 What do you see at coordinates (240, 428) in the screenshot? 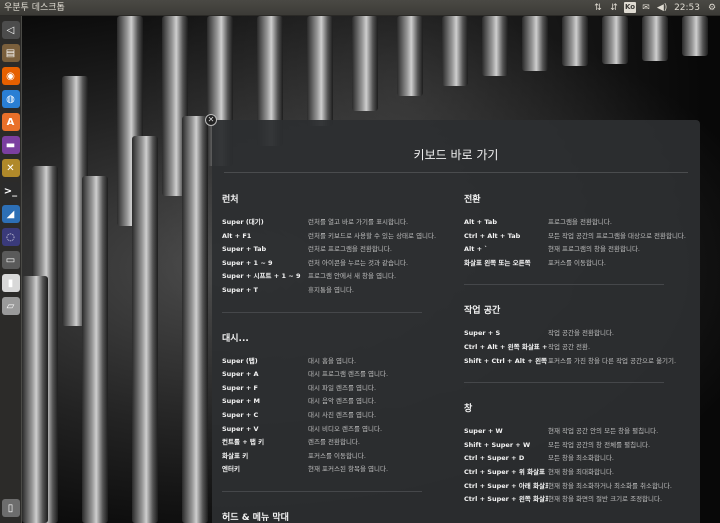
I see `shortcut-key: Super + V` at bounding box center [240, 428].